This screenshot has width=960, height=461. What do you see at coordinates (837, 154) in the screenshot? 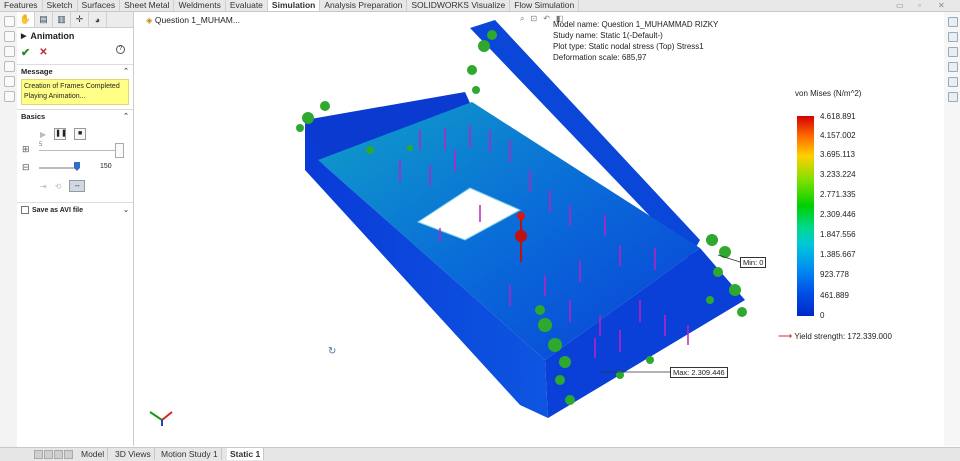
I see `legend-label: 3.695.113` at bounding box center [837, 154].